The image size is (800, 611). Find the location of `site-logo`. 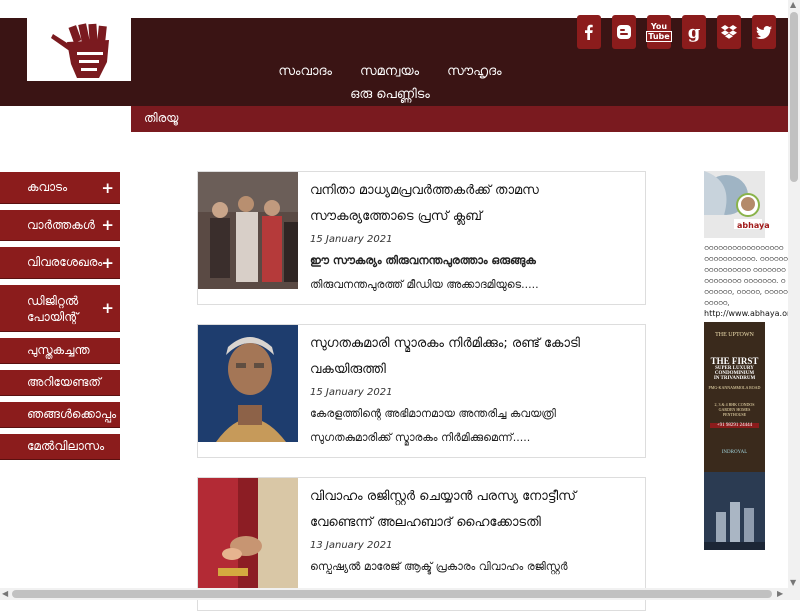

site-logo is located at coordinates (79, 49).